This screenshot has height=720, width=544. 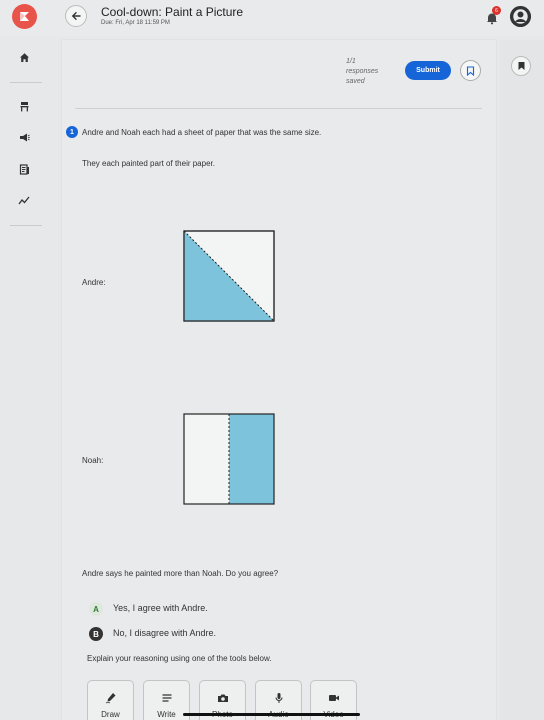 I want to click on app-logo, so click(x=24, y=16).